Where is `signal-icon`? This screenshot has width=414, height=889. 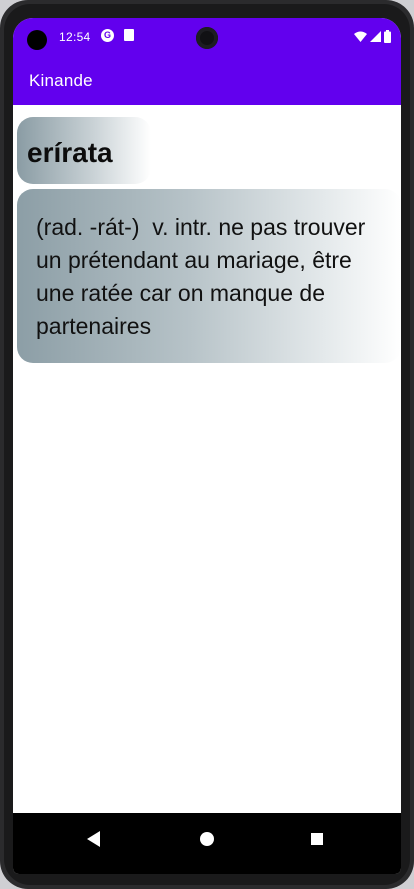 signal-icon is located at coordinates (375, 36).